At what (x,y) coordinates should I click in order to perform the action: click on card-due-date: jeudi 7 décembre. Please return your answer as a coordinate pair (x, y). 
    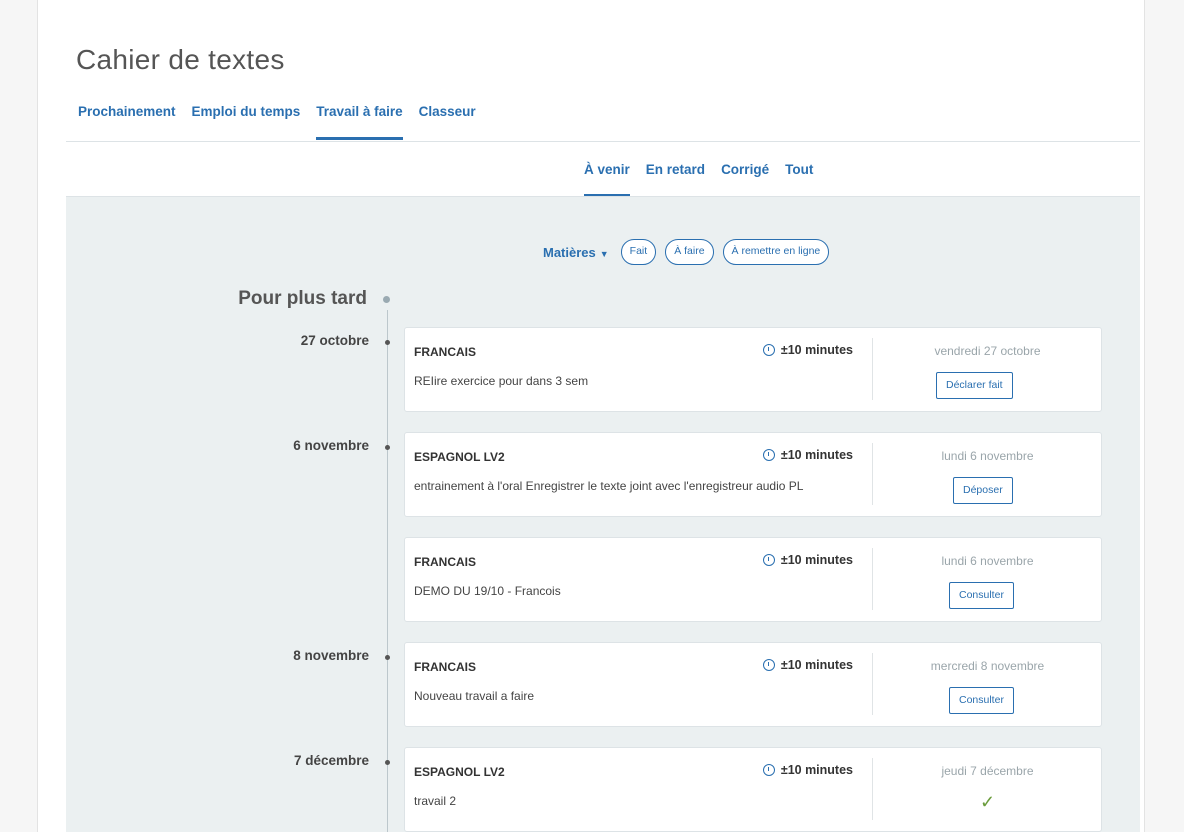
    Looking at the image, I should click on (987, 771).